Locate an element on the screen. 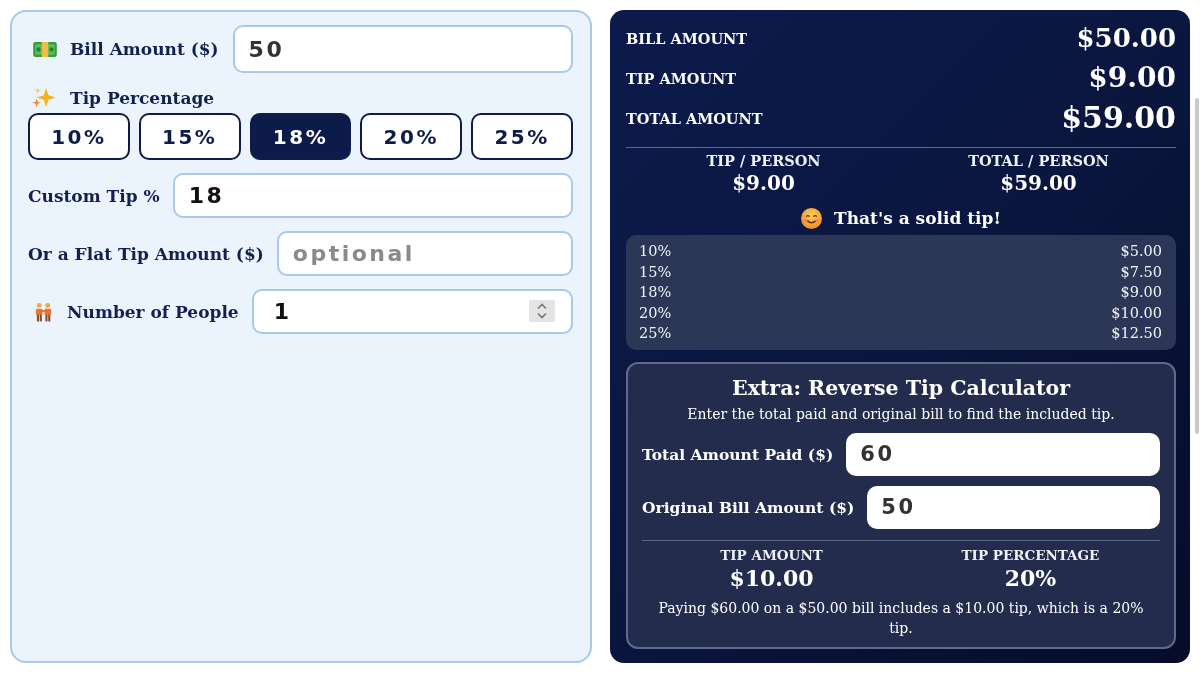 The image size is (1200, 675). flat-tip-label: Or a Flat Tip Amount ($) is located at coordinates (146, 253).